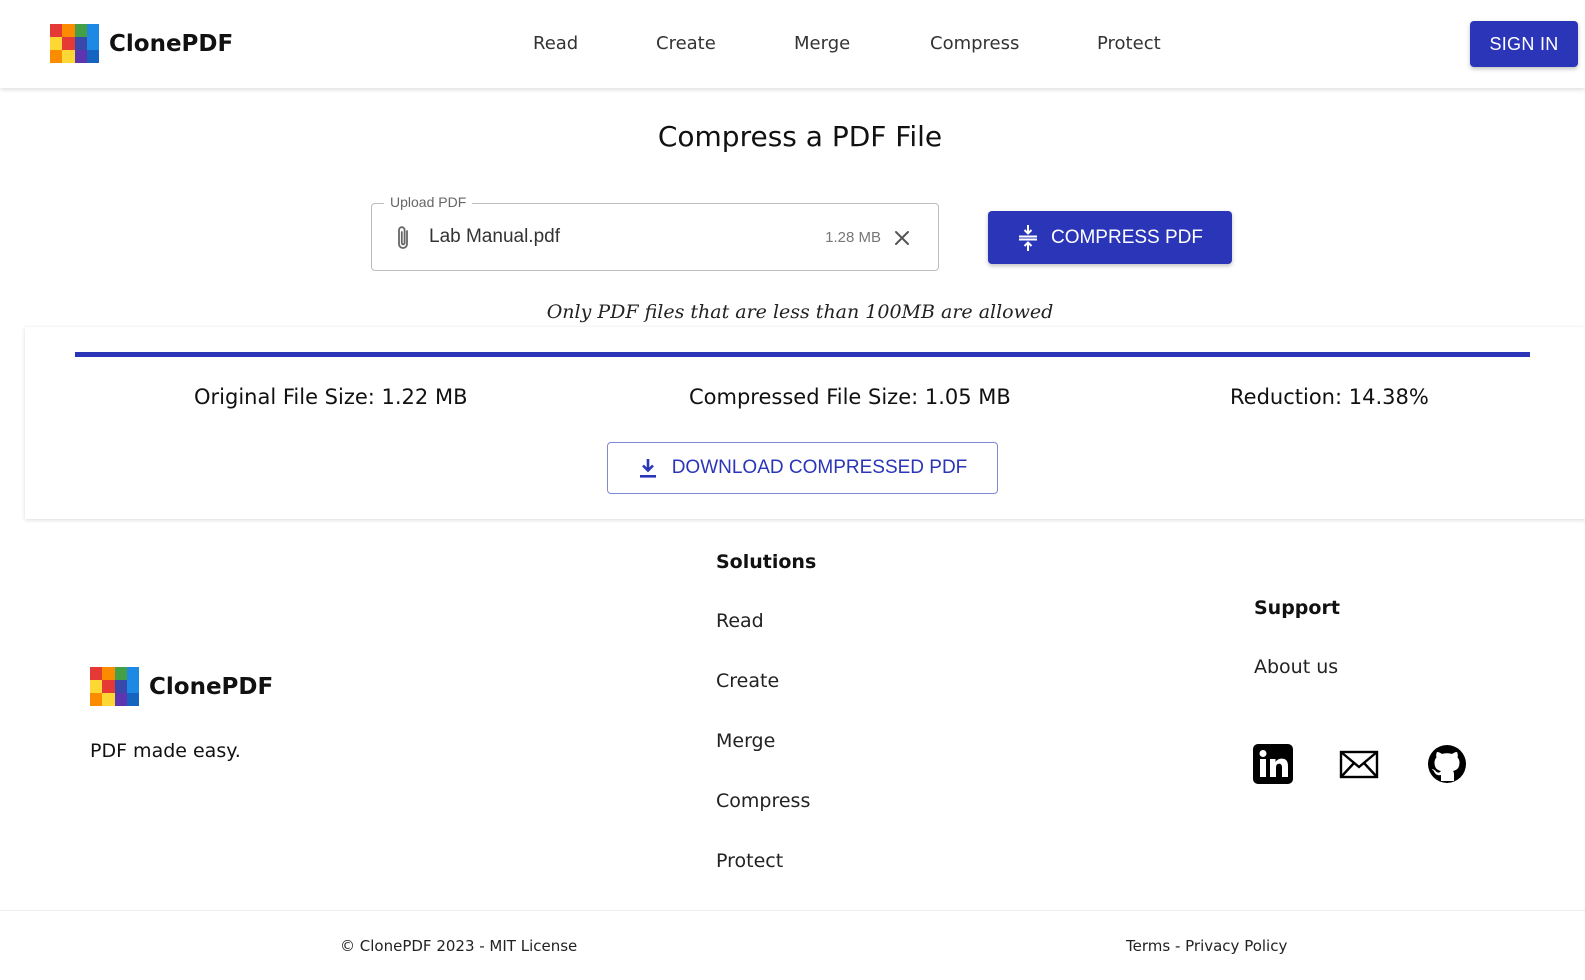 This screenshot has height=980, width=1585. I want to click on footer-brand-name: ClonePDF, so click(211, 686).